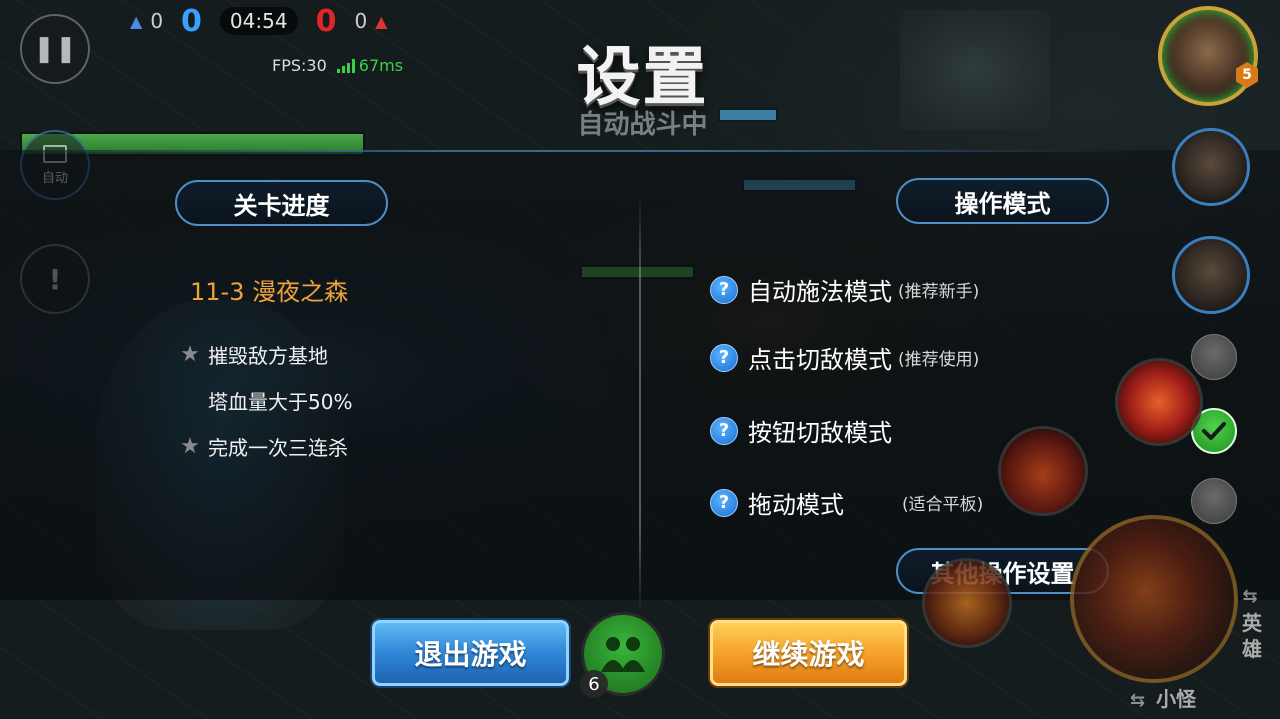 The image size is (1280, 719). Describe the element at coordinates (280, 402) in the screenshot. I see `objective-text: 塔血量大于50%` at that location.